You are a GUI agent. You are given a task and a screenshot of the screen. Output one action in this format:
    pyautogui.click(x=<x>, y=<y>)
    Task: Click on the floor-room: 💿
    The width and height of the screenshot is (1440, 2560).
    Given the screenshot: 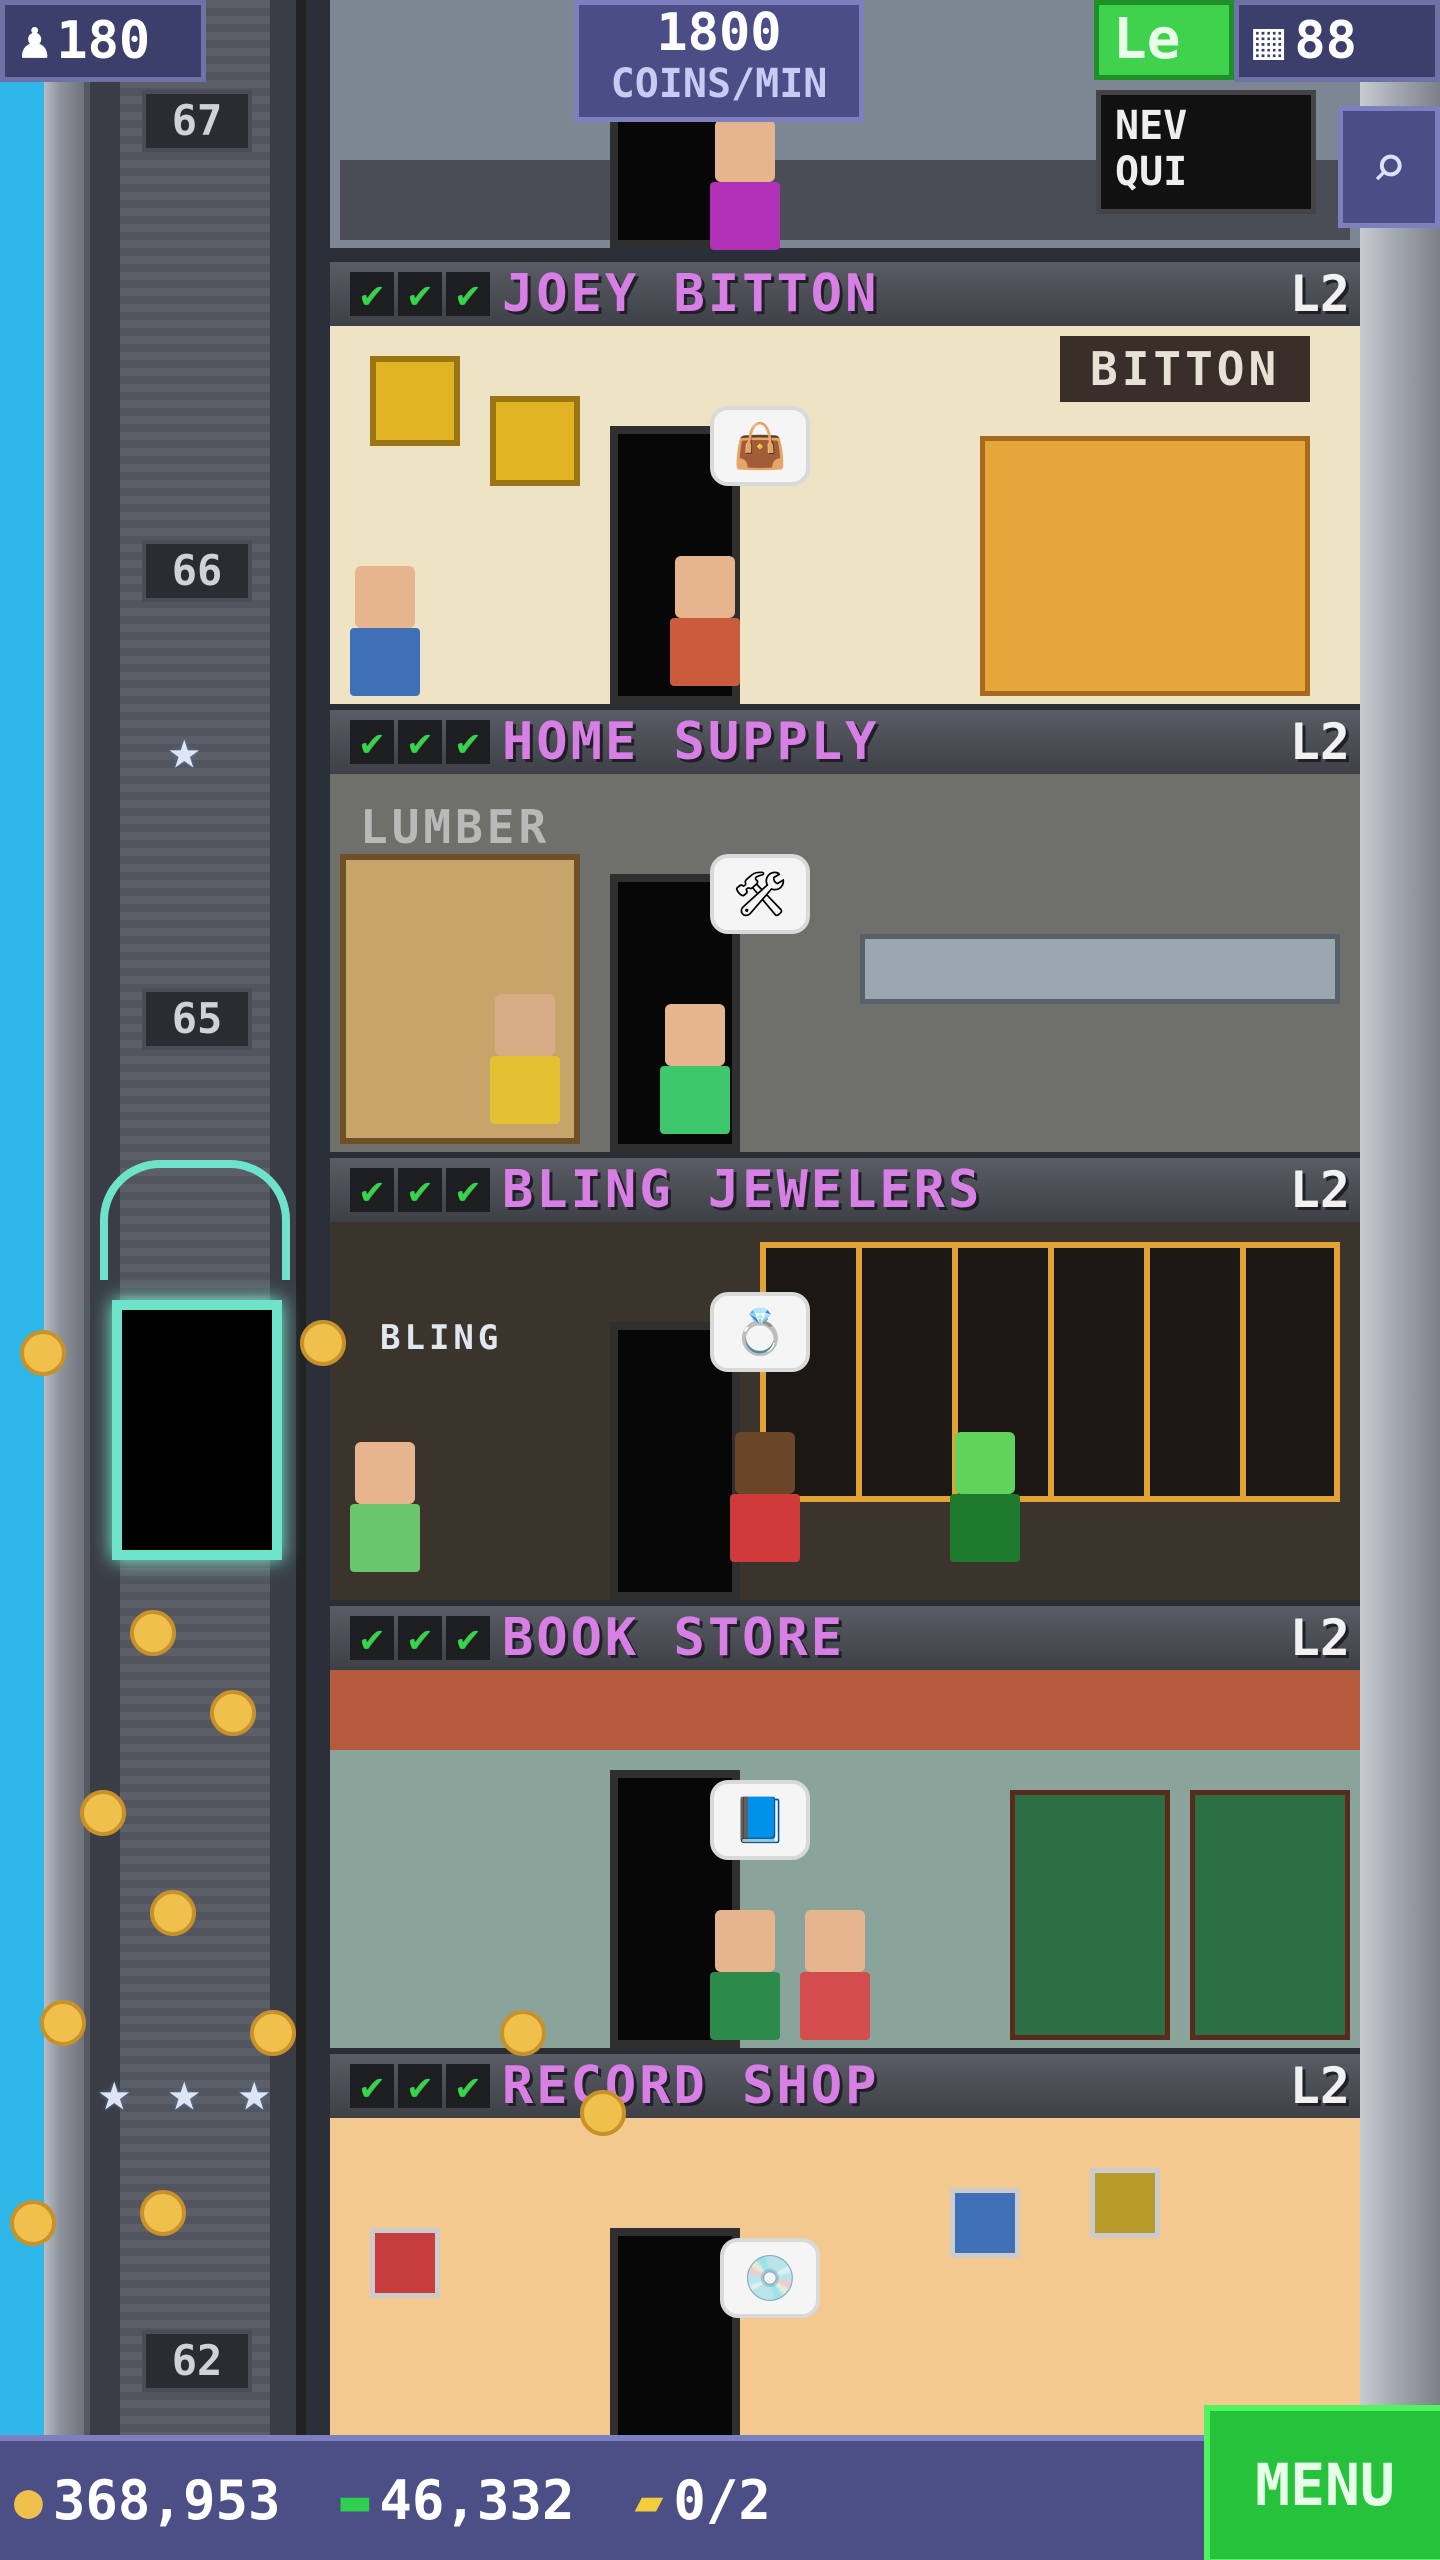 What is the action you would take?
    pyautogui.click(x=845, y=2277)
    